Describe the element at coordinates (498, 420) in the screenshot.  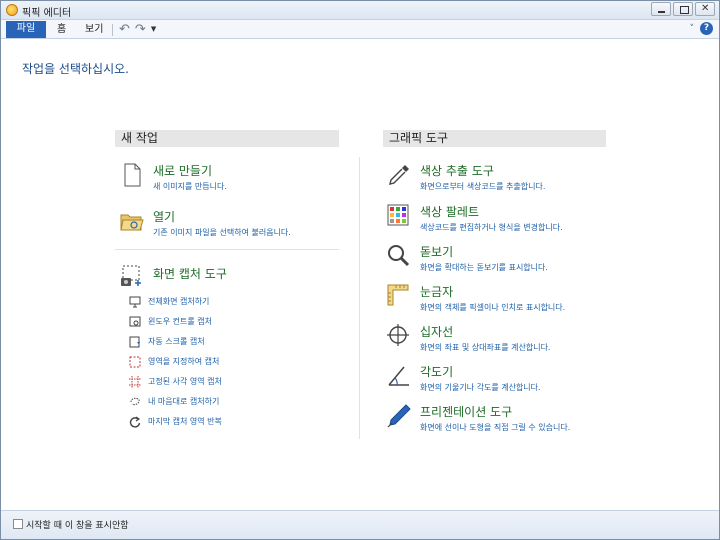
I see `presentation-tool-item: 프리젠테이션 도구 화면에 선이나 도형을 직접 그릴 수 있습니다.` at that location.